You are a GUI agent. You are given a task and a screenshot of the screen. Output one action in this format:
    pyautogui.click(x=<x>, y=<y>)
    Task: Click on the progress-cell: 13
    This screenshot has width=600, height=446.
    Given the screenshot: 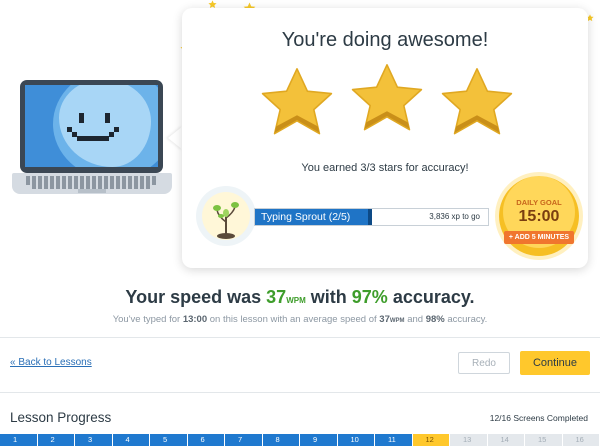 What is the action you would take?
    pyautogui.click(x=468, y=440)
    